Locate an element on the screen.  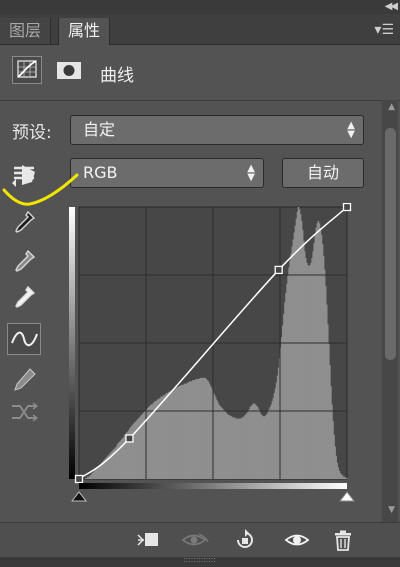
resize-grip-icon is located at coordinates (200, 560).